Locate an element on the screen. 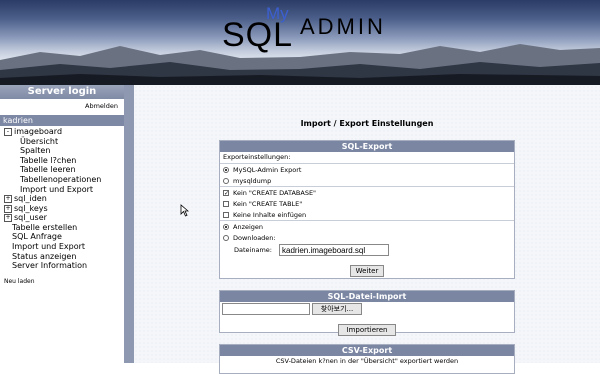 The width and height of the screenshot is (600, 374). action-sql-anfrage: SQL Anfrage is located at coordinates (49, 237).